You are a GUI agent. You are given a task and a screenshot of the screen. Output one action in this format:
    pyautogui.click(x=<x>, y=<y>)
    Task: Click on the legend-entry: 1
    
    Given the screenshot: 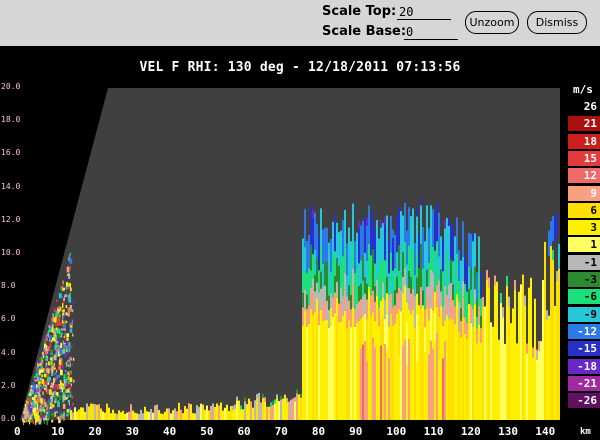 What is the action you would take?
    pyautogui.click(x=584, y=245)
    